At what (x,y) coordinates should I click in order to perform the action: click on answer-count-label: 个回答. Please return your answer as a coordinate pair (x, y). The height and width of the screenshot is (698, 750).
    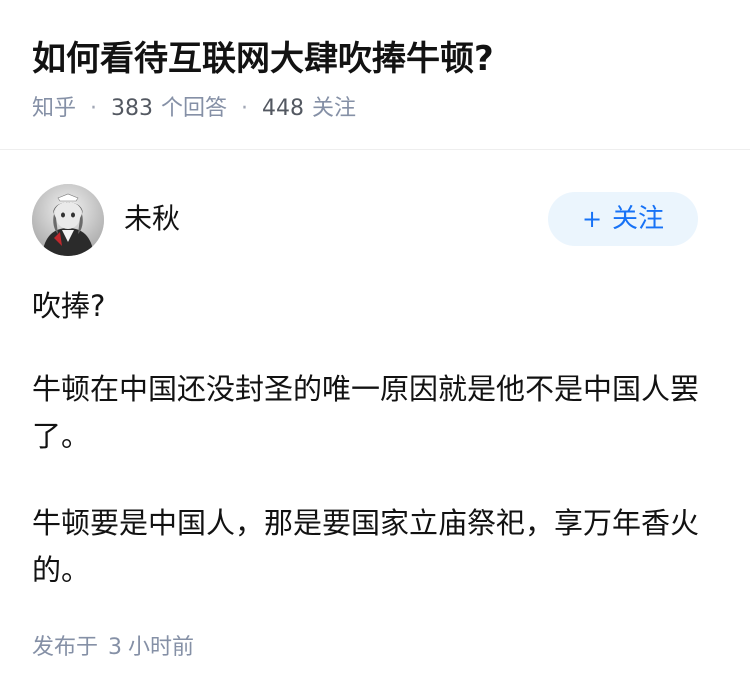
    Looking at the image, I should click on (194, 109).